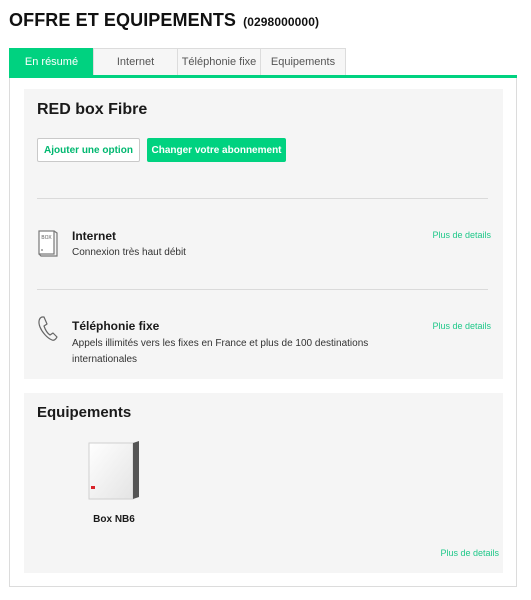  Describe the element at coordinates (51, 61) in the screenshot. I see `tab-summary: En résumé` at that location.